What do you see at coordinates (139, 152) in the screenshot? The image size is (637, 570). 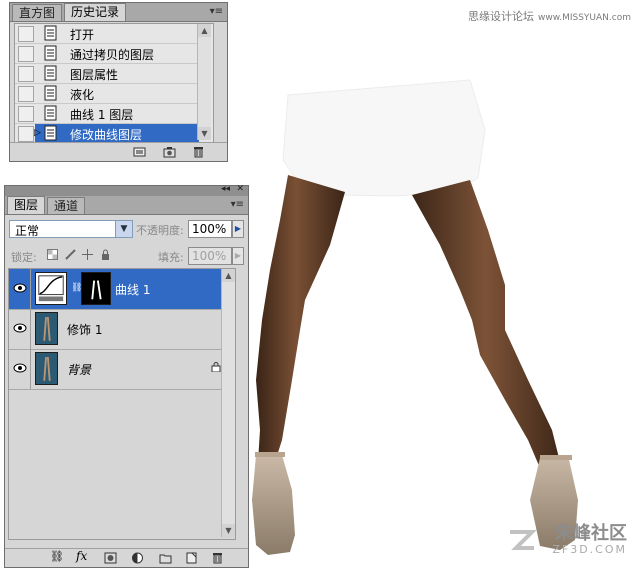 I see `new-document-from-state-icon` at bounding box center [139, 152].